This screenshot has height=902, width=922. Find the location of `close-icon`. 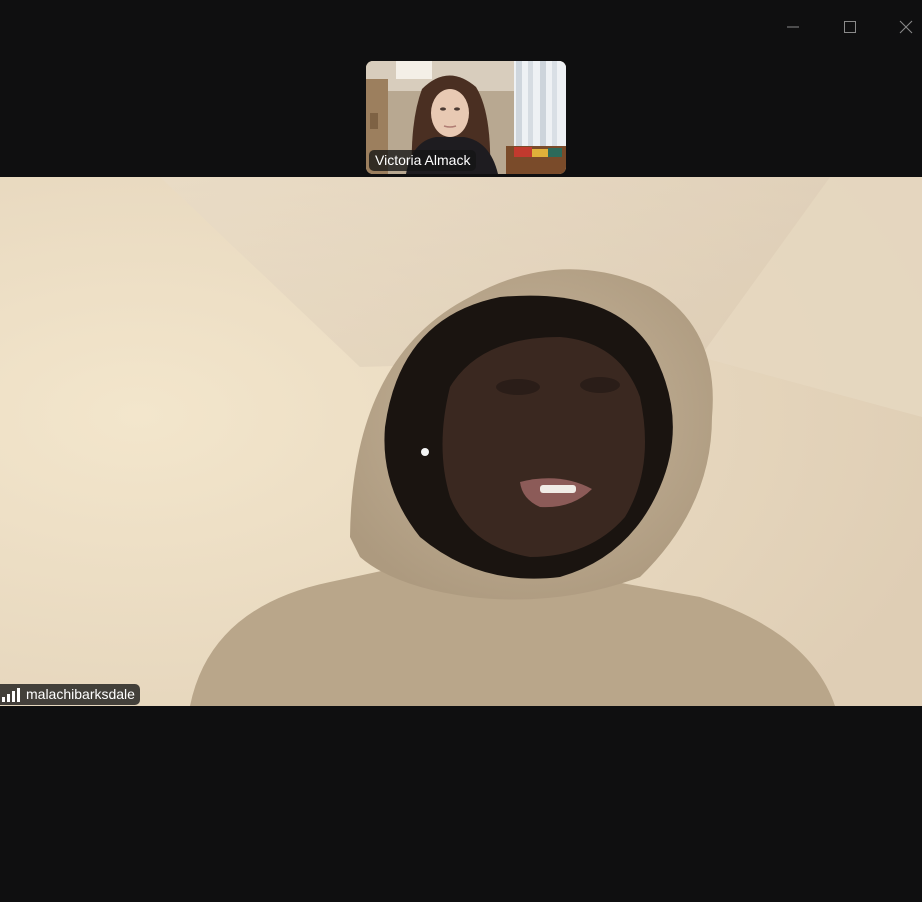

close-icon is located at coordinates (906, 27).